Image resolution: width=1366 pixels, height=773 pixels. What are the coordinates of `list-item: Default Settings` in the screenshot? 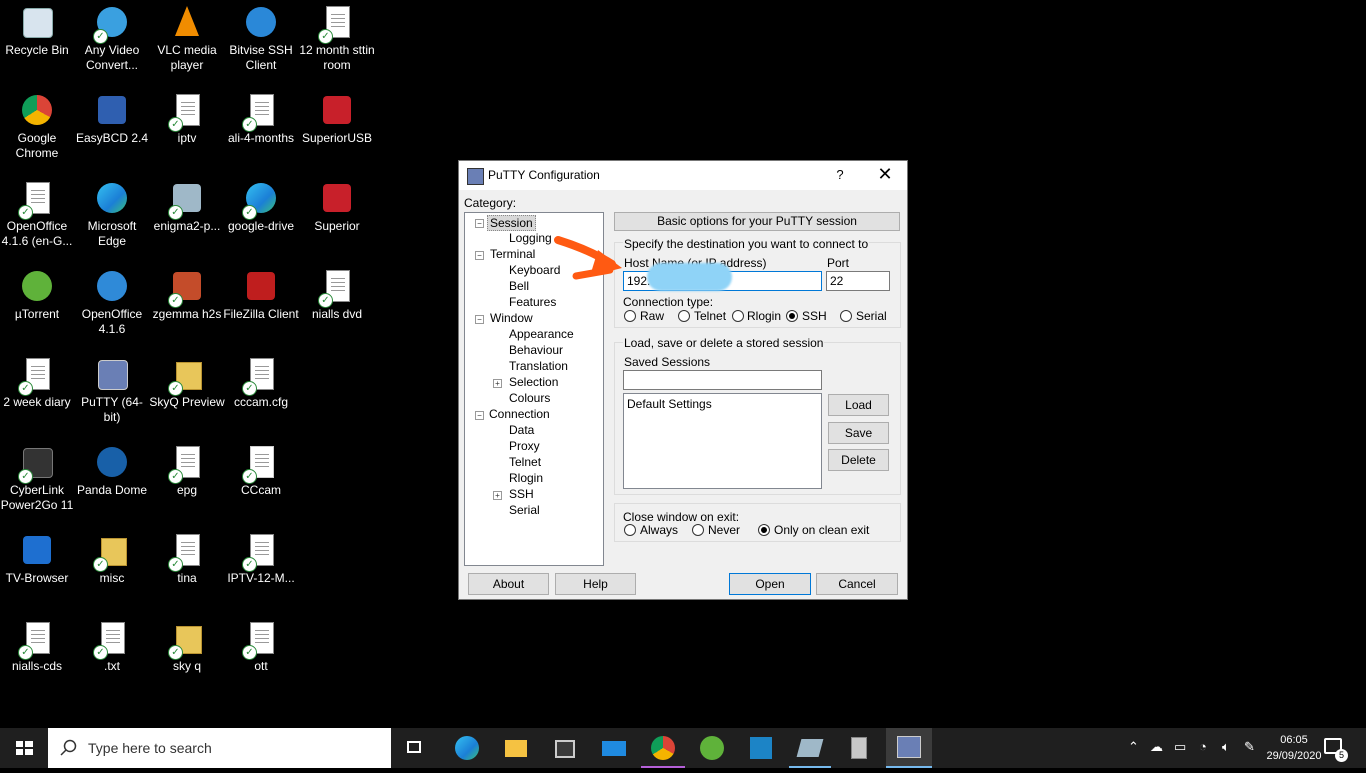 It's located at (722, 404).